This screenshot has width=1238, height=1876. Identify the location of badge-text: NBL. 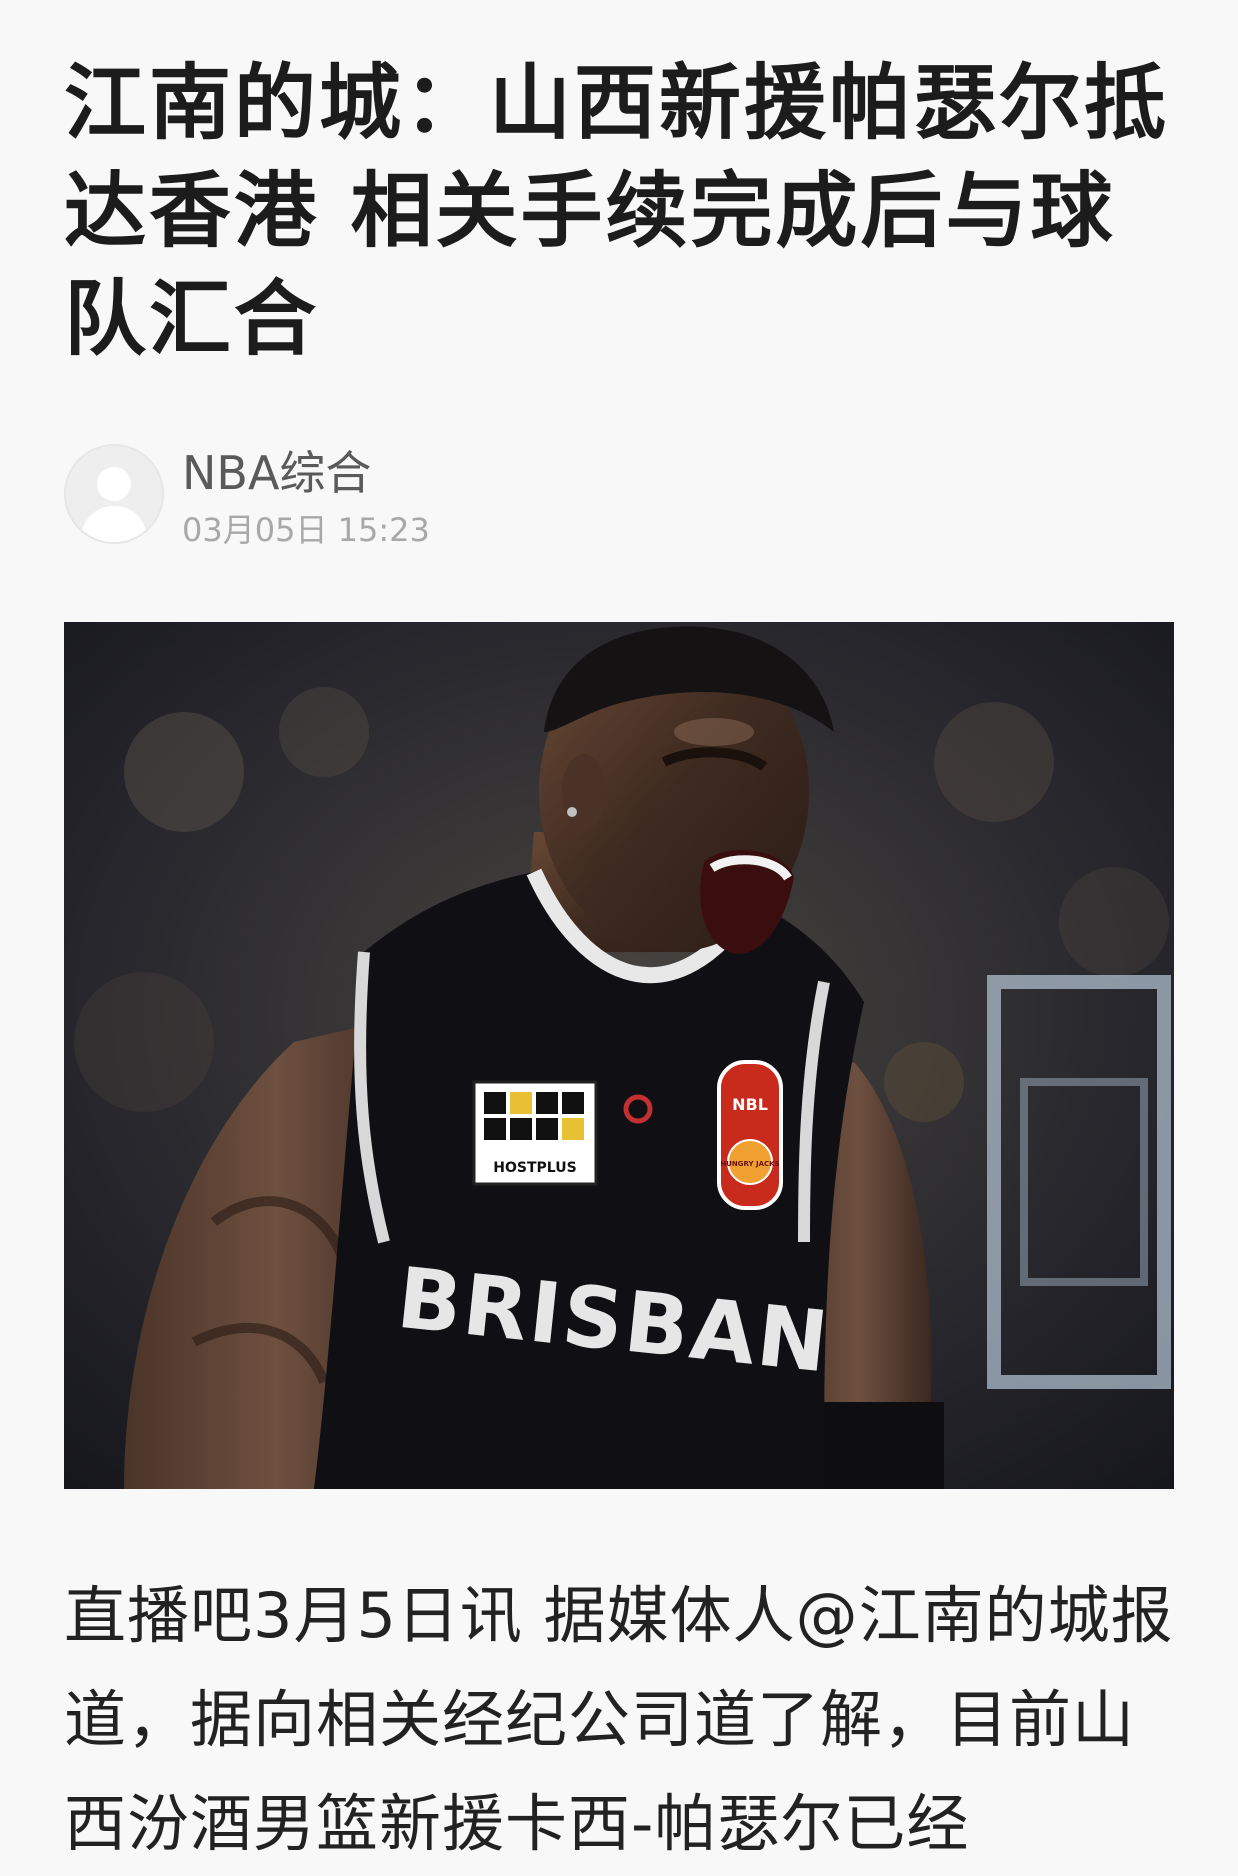
(750, 1104).